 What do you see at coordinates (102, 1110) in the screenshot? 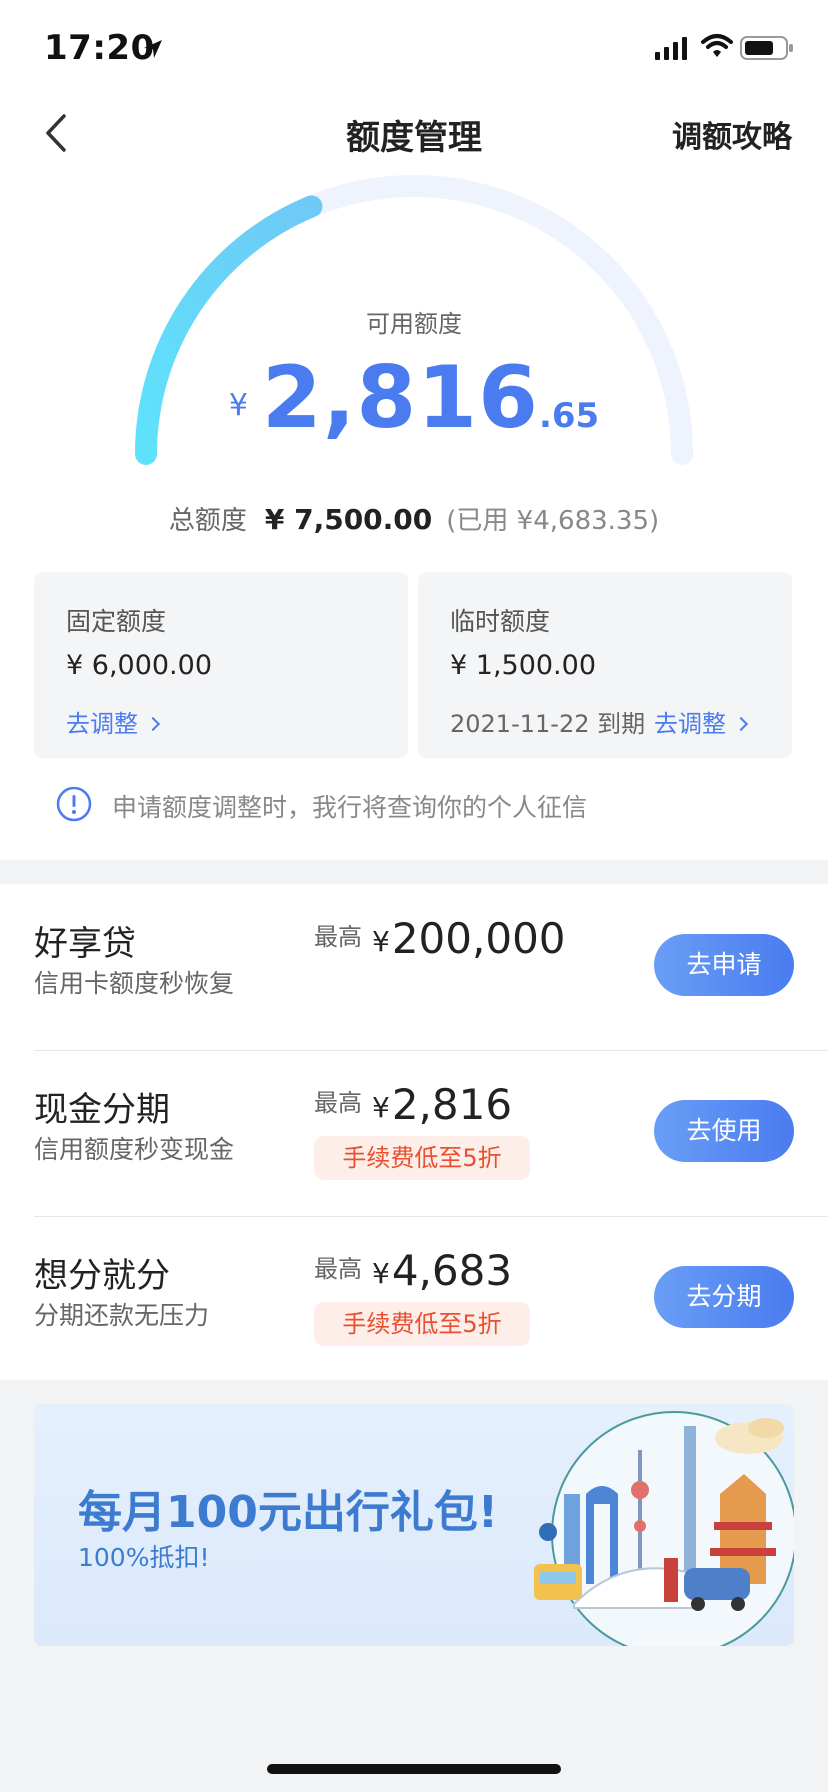
I see `product-name: 现金分期` at bounding box center [102, 1110].